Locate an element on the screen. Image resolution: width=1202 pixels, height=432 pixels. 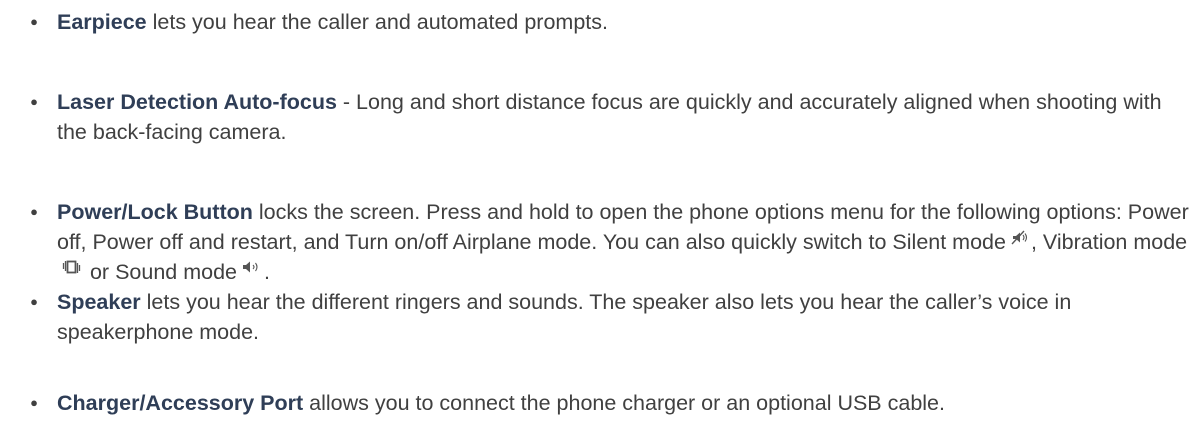
item-term: Earpiece is located at coordinates (102, 22).